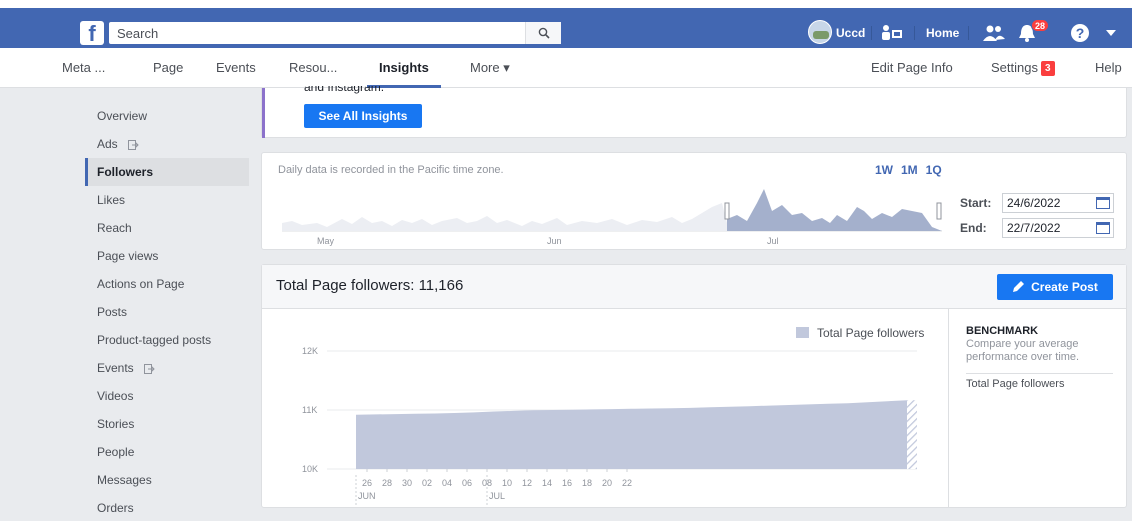 This screenshot has width=1132, height=521. I want to click on start-date-field: 24/6/2022, so click(1058, 203).